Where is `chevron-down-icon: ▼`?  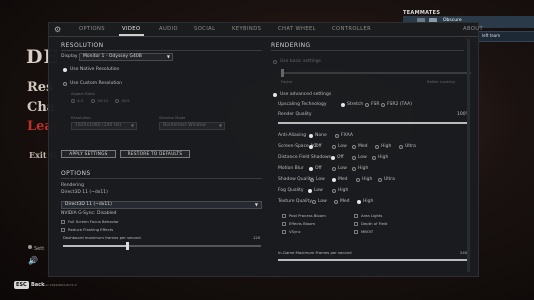 chevron-down-icon: ▼ is located at coordinates (256, 204).